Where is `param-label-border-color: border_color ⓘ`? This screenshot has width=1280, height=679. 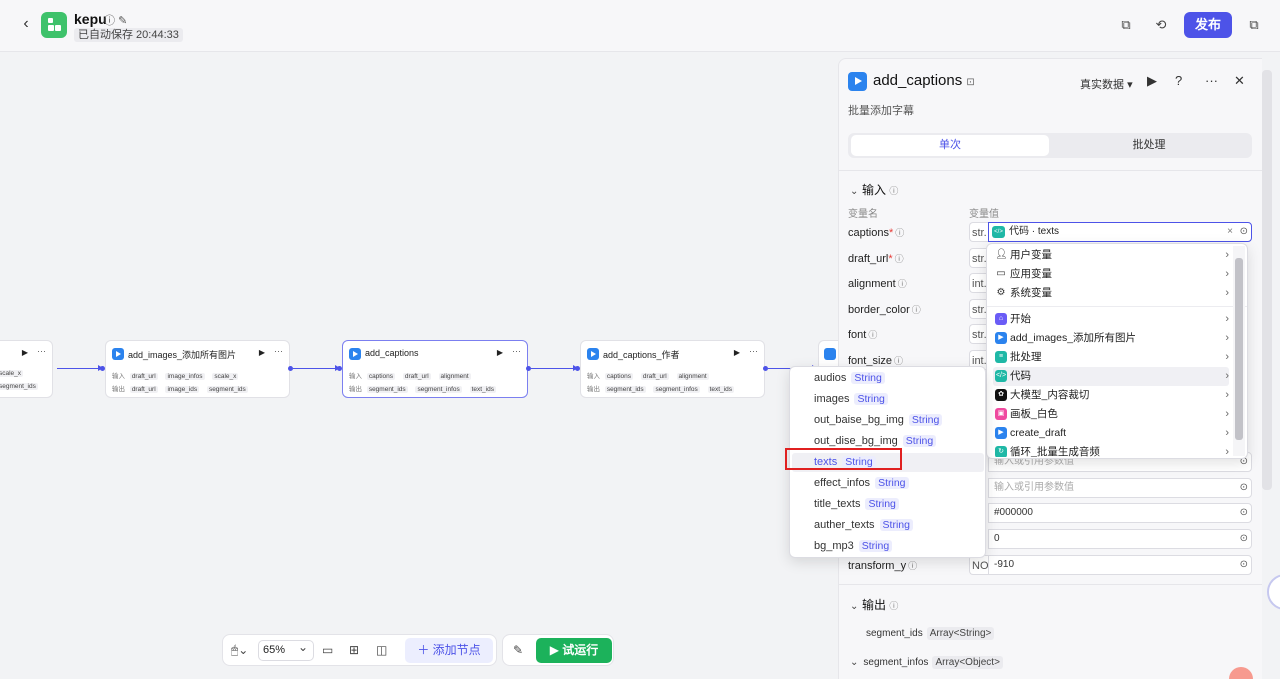 param-label-border-color: border_color ⓘ is located at coordinates (884, 309).